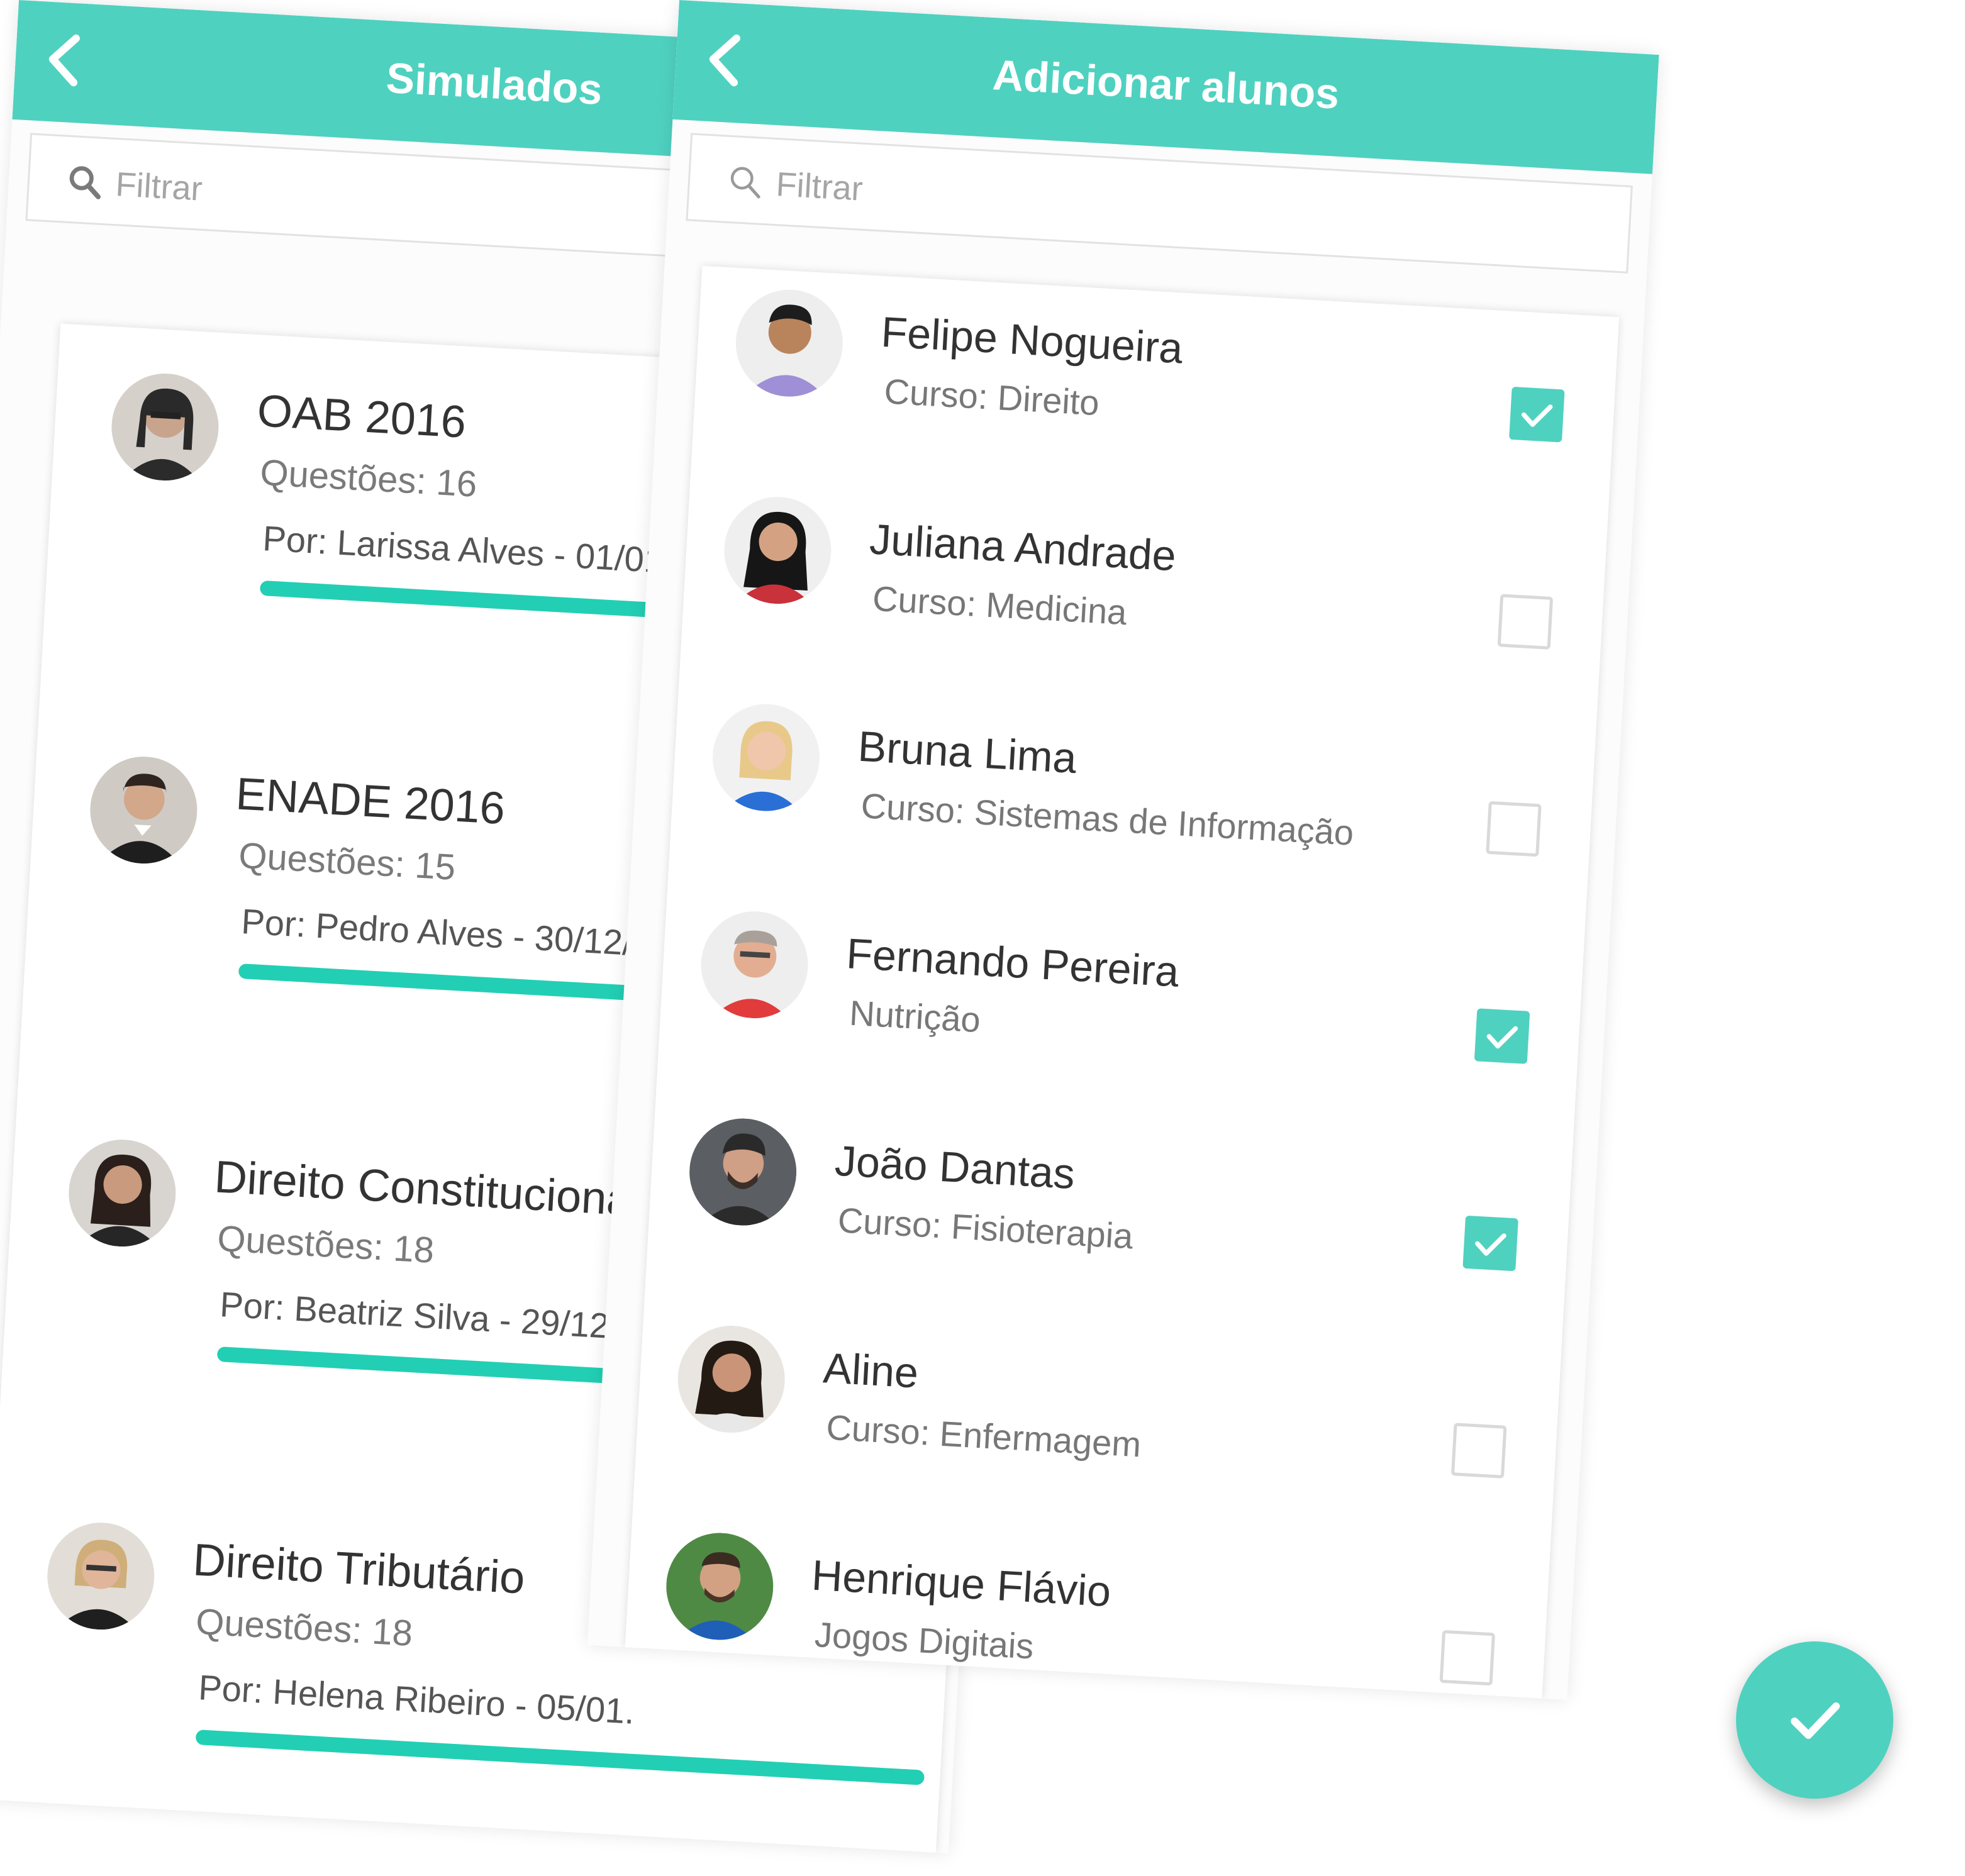  Describe the element at coordinates (967, 752) in the screenshot. I see `student-name: Bruna Lima` at that location.